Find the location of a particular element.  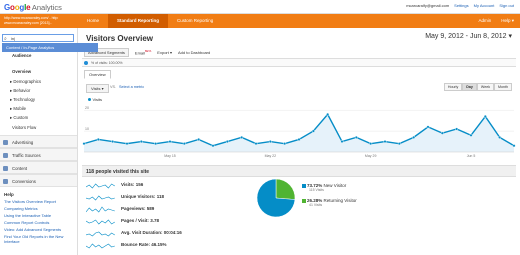

sidebar-section-label: Content is located at coordinates (20, 168).